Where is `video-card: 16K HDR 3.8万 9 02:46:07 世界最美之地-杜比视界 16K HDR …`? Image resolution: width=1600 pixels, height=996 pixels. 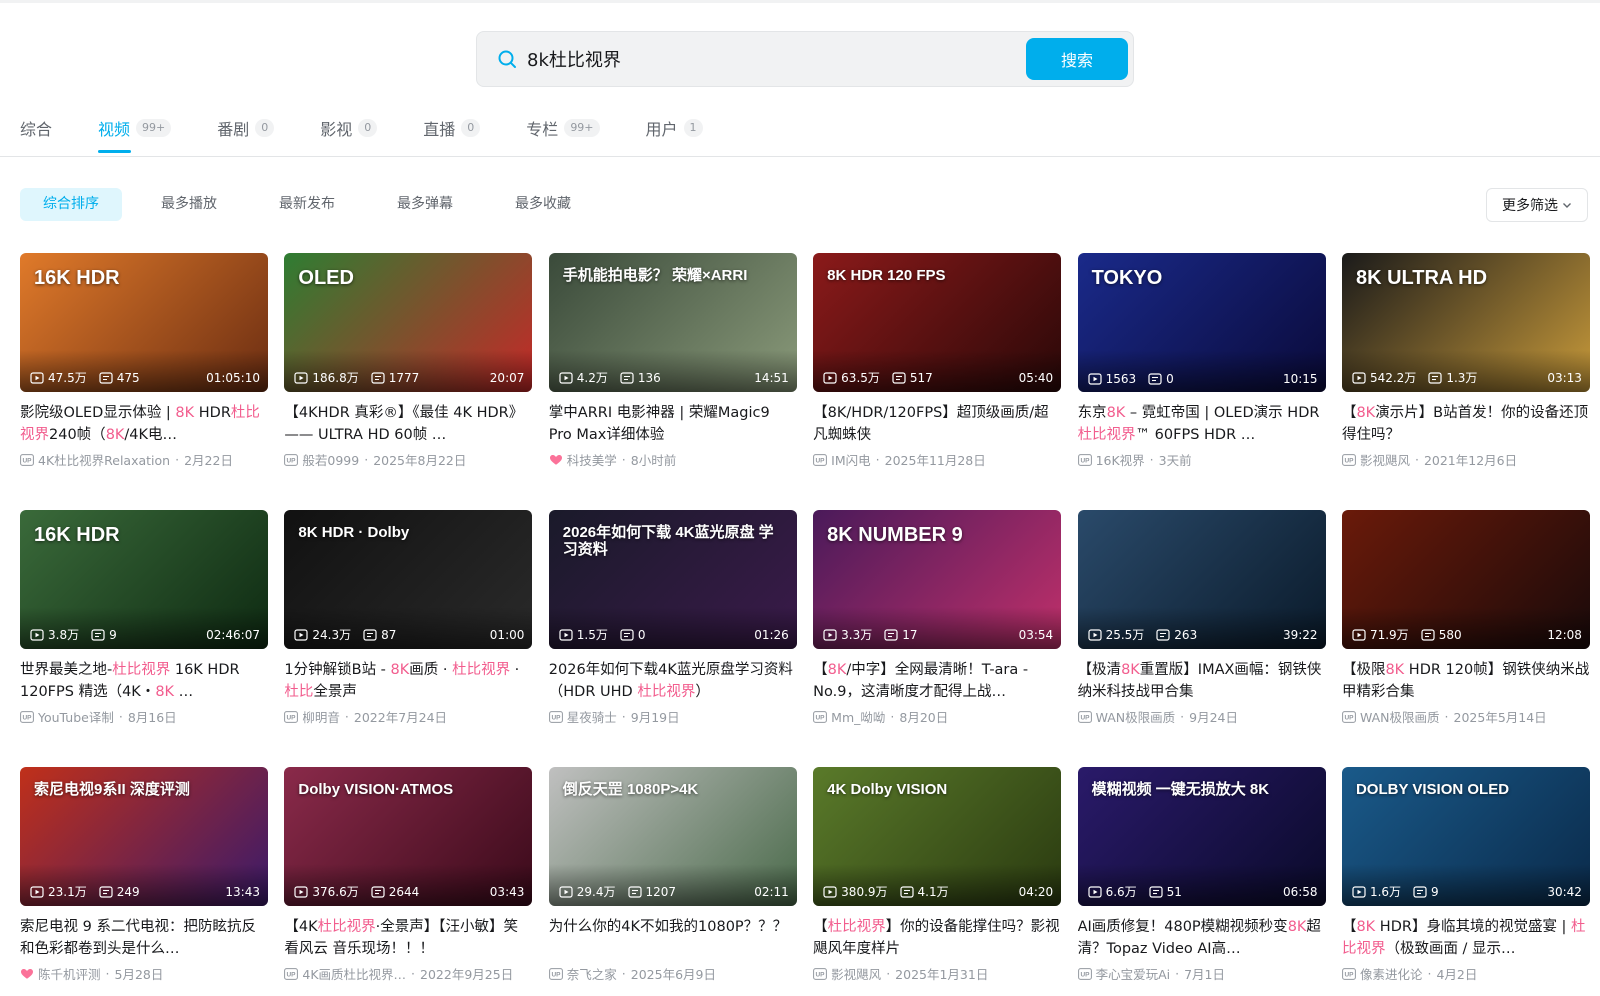
video-card: 16K HDR 3.8万 9 02:46:07 世界最美之地-杜比视界 16K HDR … is located at coordinates (144, 638).